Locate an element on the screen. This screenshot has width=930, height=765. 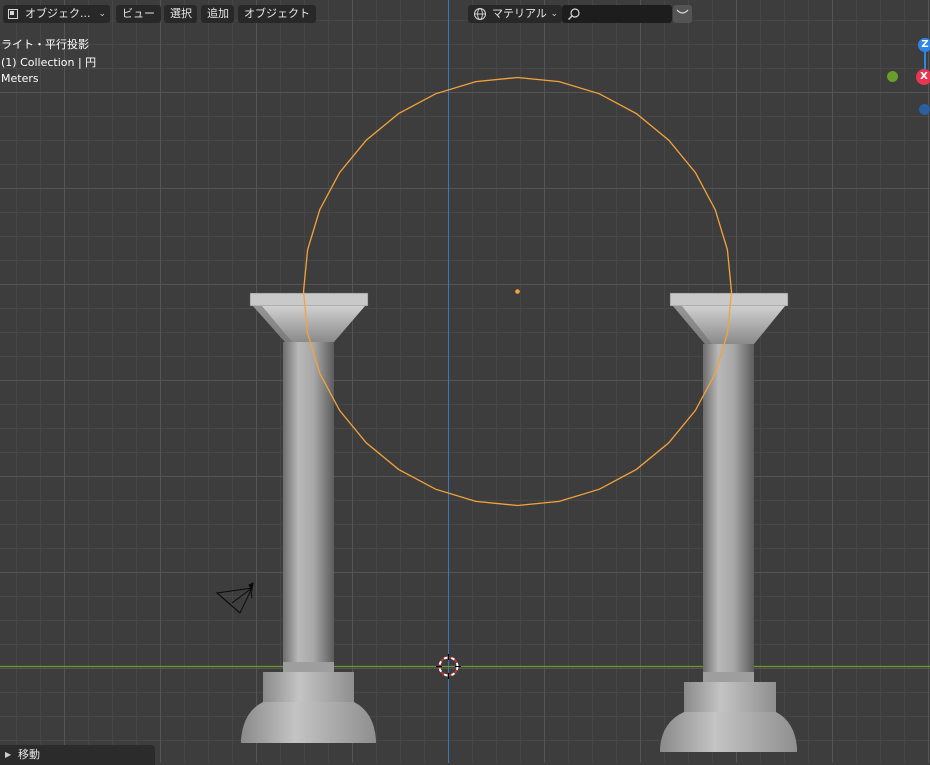
last-operator-panel: ▶ 移動 is located at coordinates (77, 755).